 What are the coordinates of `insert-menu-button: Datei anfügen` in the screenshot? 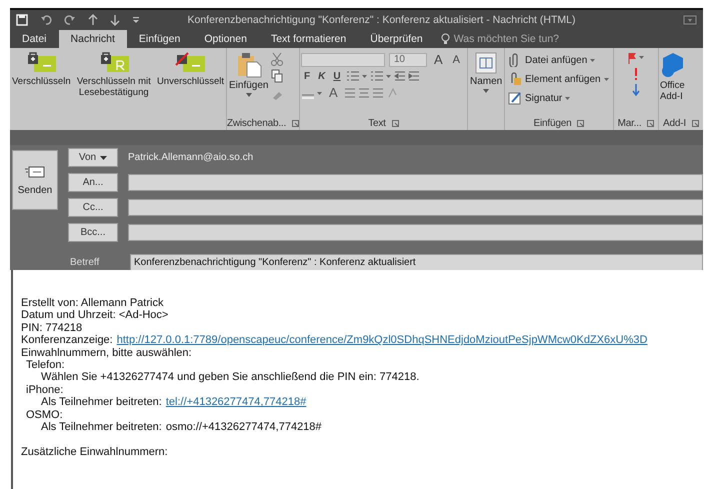 It's located at (558, 60).